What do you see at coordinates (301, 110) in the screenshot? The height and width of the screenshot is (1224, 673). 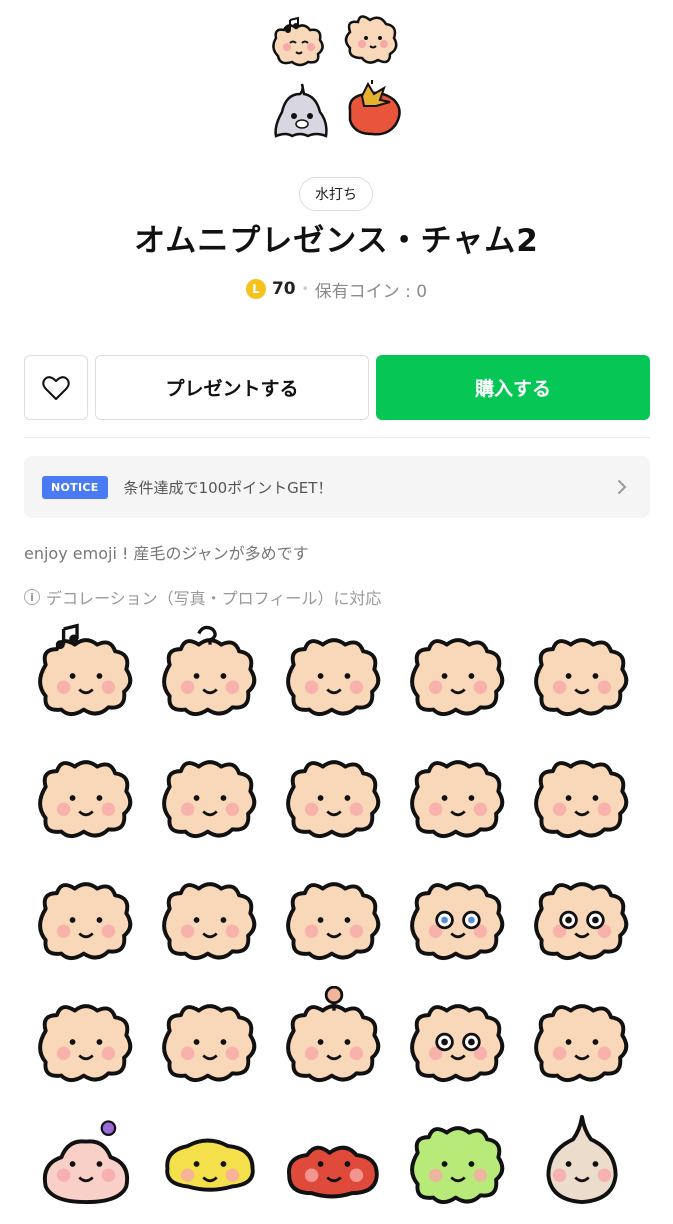 I see `hero-ghost` at bounding box center [301, 110].